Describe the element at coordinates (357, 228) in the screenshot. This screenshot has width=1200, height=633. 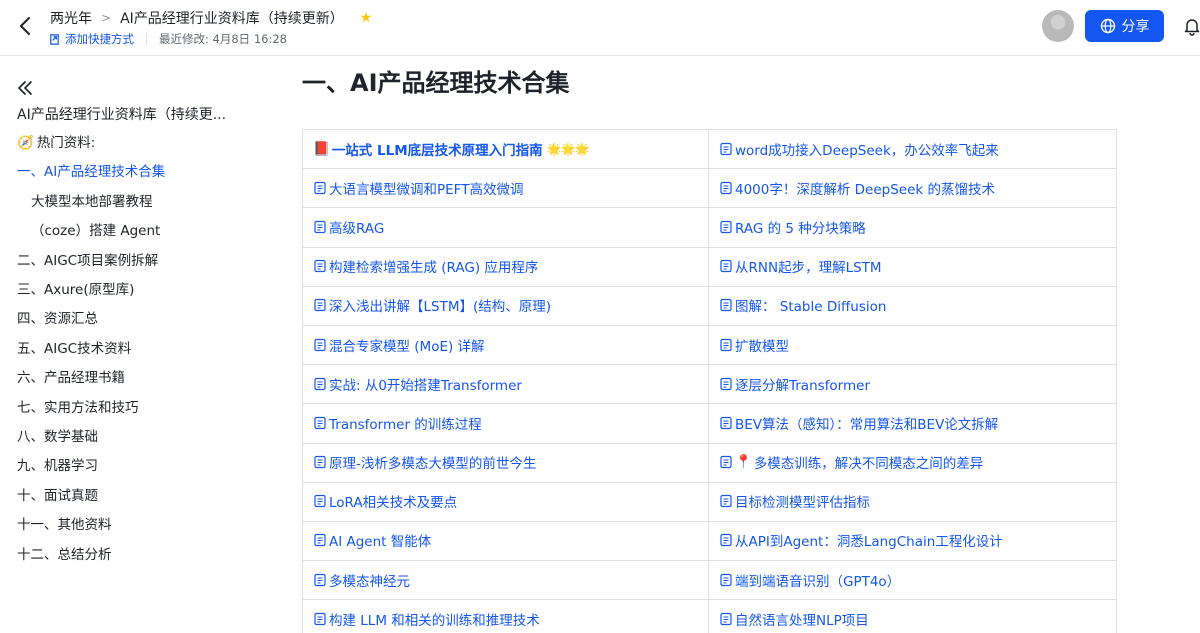
I see `doc-link-label: 高级RAG` at that location.